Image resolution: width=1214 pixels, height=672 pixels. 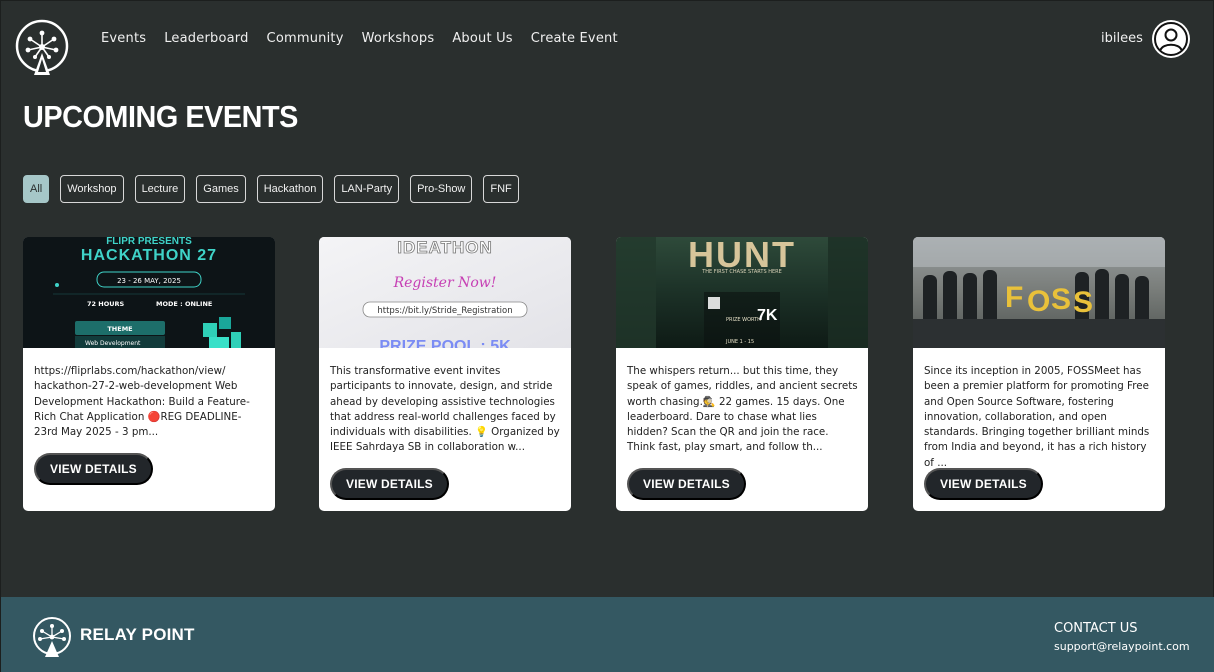 What do you see at coordinates (184, 304) in the screenshot?
I see `poster-mode: MODE : ONLINE` at bounding box center [184, 304].